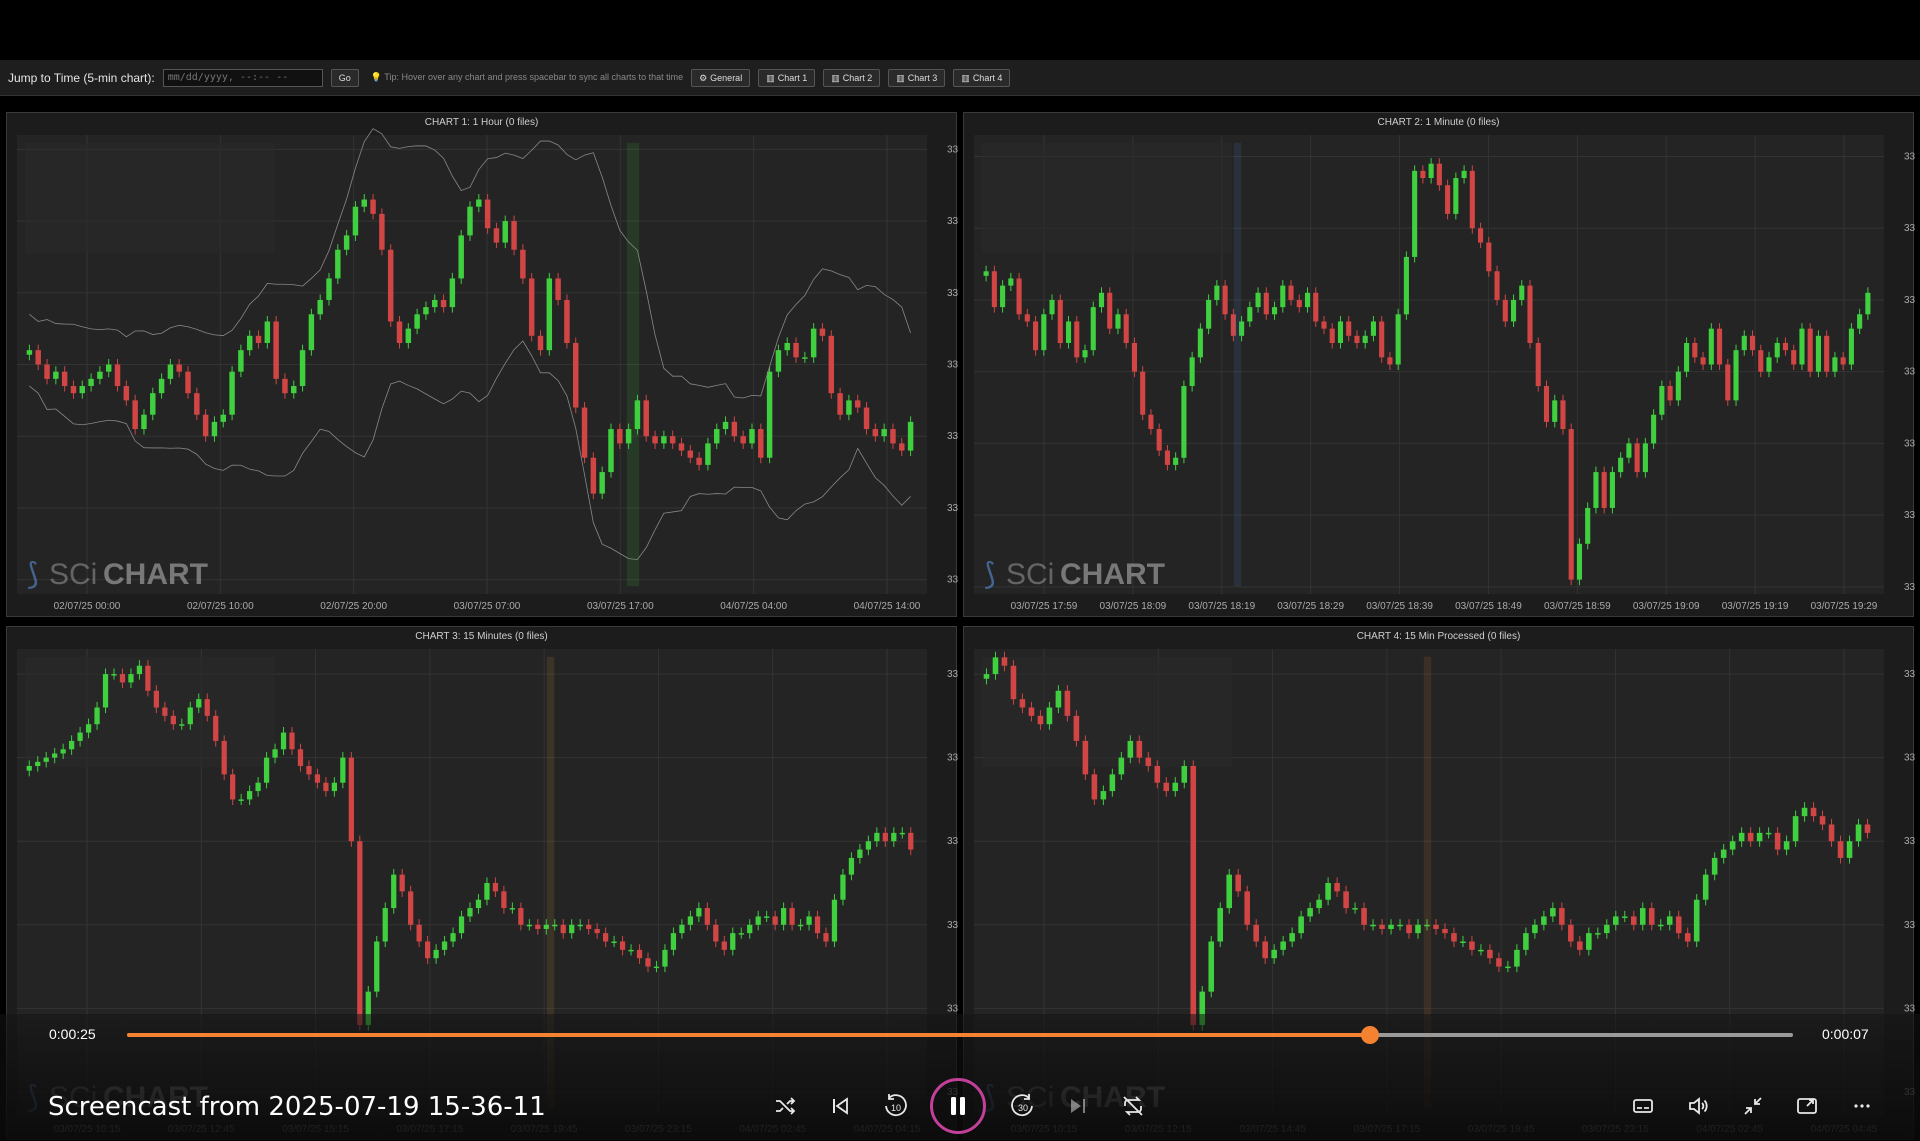  Describe the element at coordinates (958, 1106) in the screenshot. I see `pause-button` at that location.